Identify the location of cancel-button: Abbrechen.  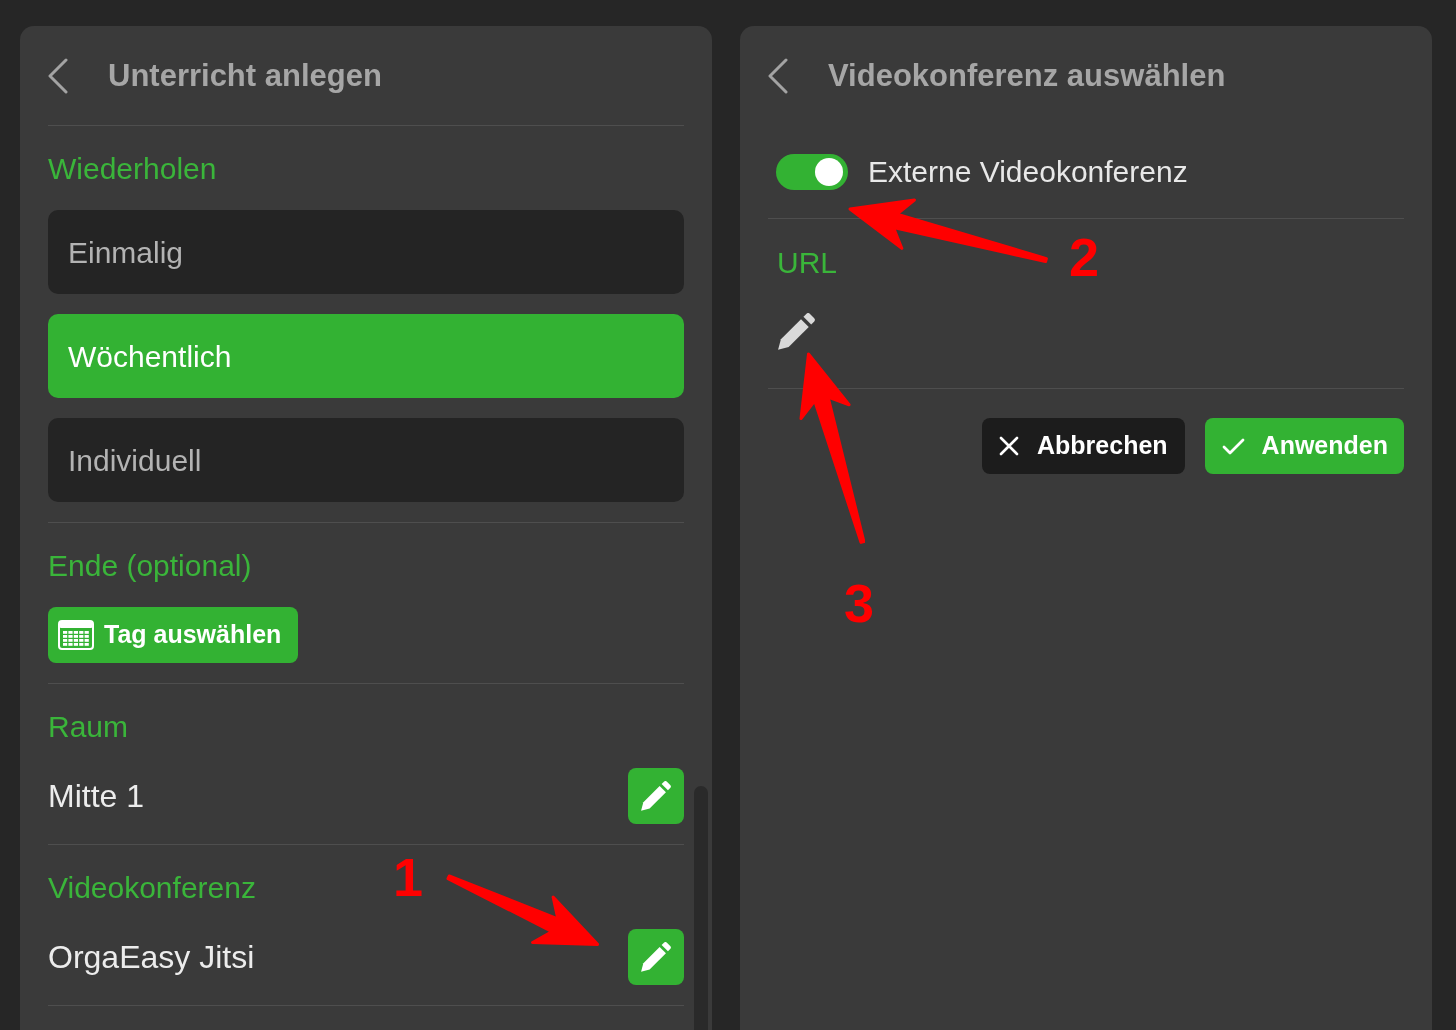
(1083, 446).